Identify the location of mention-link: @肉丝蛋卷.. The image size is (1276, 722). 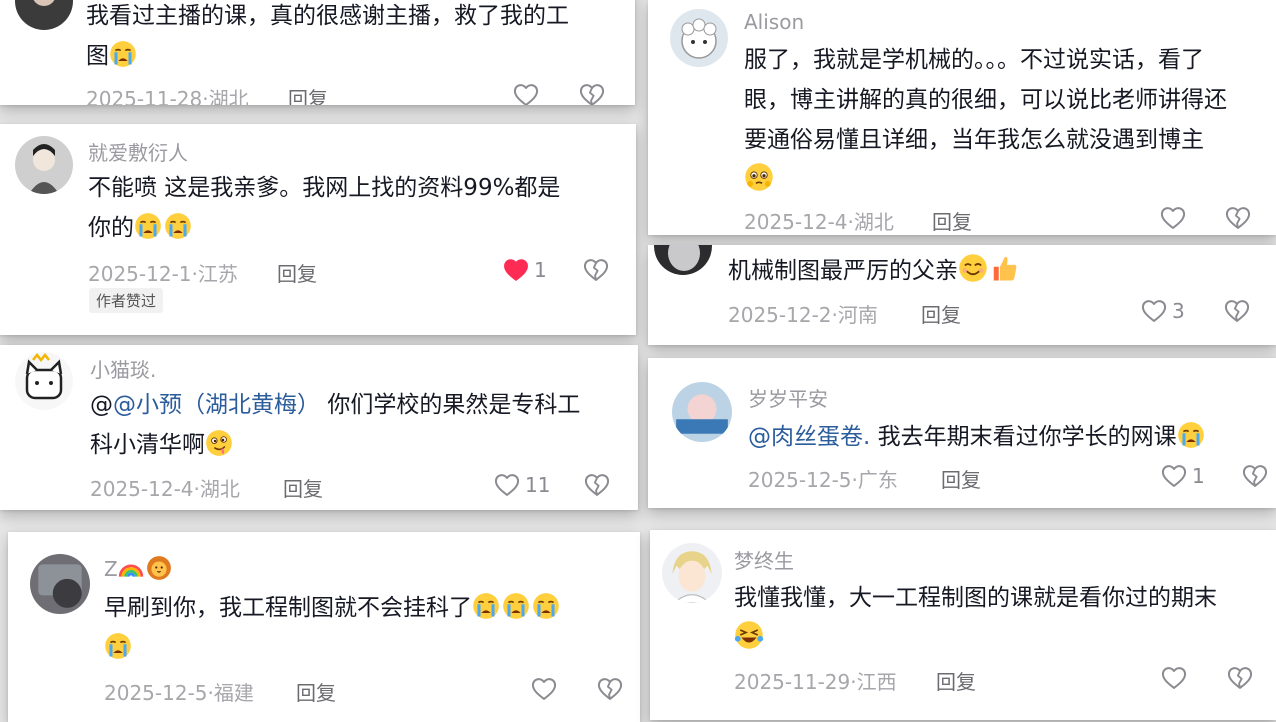
(809, 437).